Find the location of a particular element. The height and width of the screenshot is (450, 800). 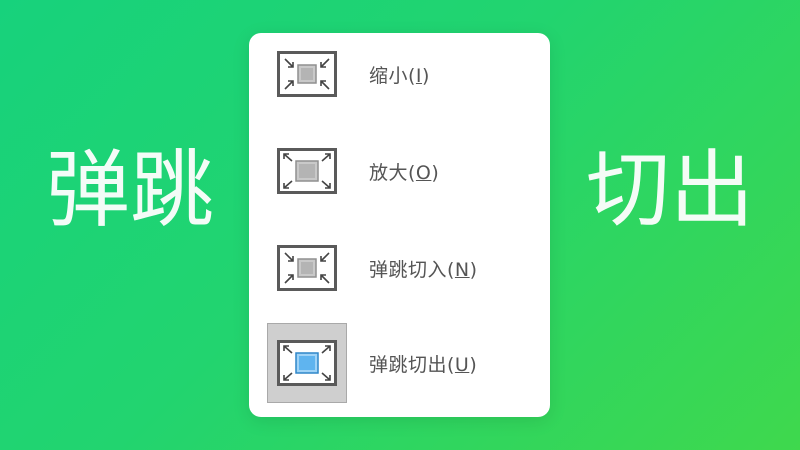

menu-item-label: 弹跳切入(N) is located at coordinates (423, 269).